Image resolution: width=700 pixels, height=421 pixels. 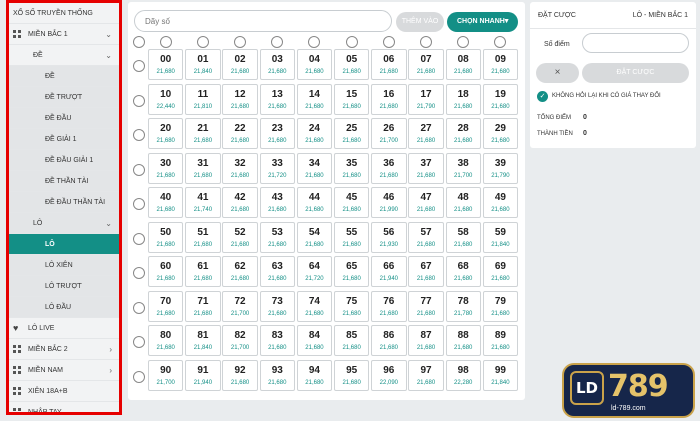 I want to click on number-cell: 43 21,680, so click(x=277, y=202).